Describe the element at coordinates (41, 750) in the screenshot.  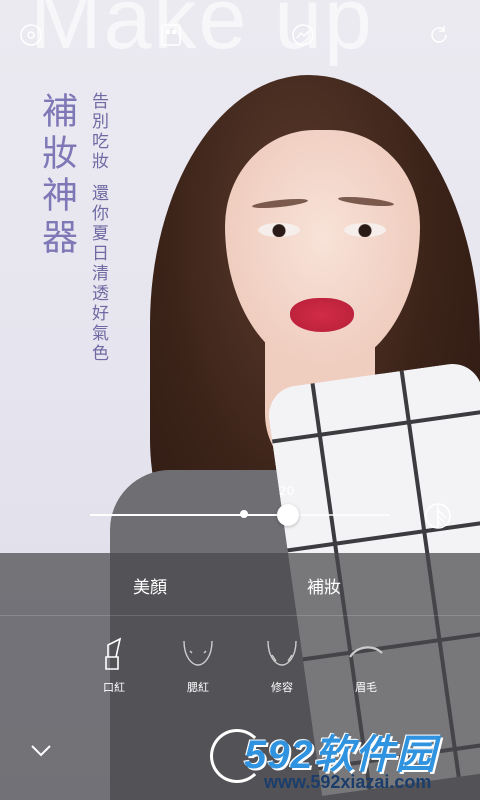
I see `chevron-down-icon` at that location.